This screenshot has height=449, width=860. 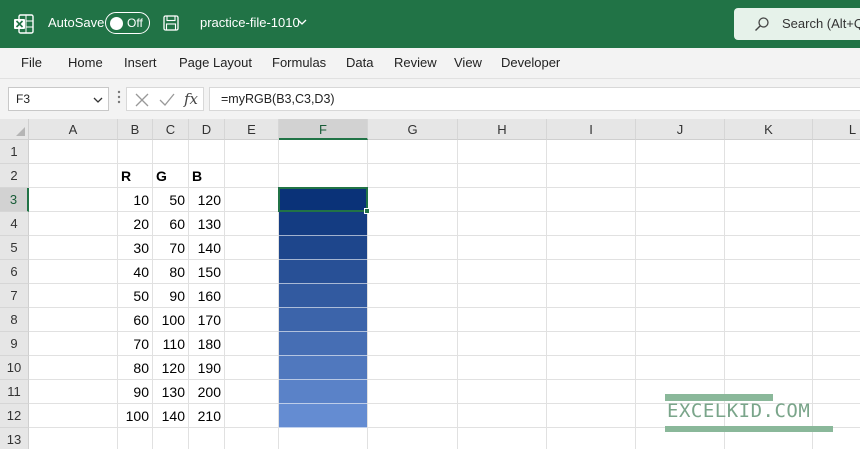 I want to click on excel-logo-icon, so click(x=24, y=24).